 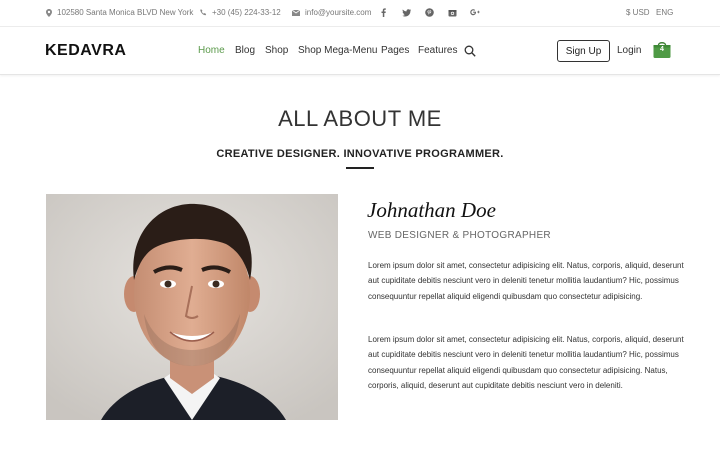 I want to click on map-marker-icon, so click(x=49, y=12).